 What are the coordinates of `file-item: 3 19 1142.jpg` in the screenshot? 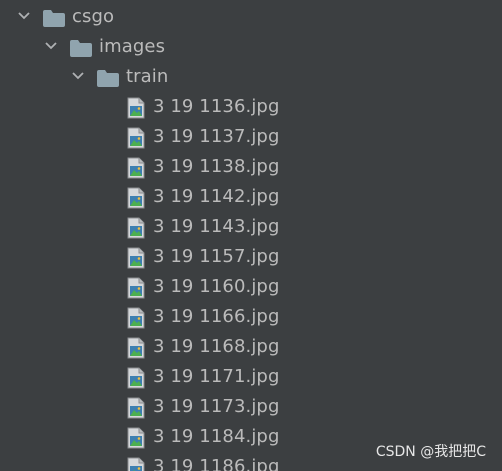 It's located at (251, 197).